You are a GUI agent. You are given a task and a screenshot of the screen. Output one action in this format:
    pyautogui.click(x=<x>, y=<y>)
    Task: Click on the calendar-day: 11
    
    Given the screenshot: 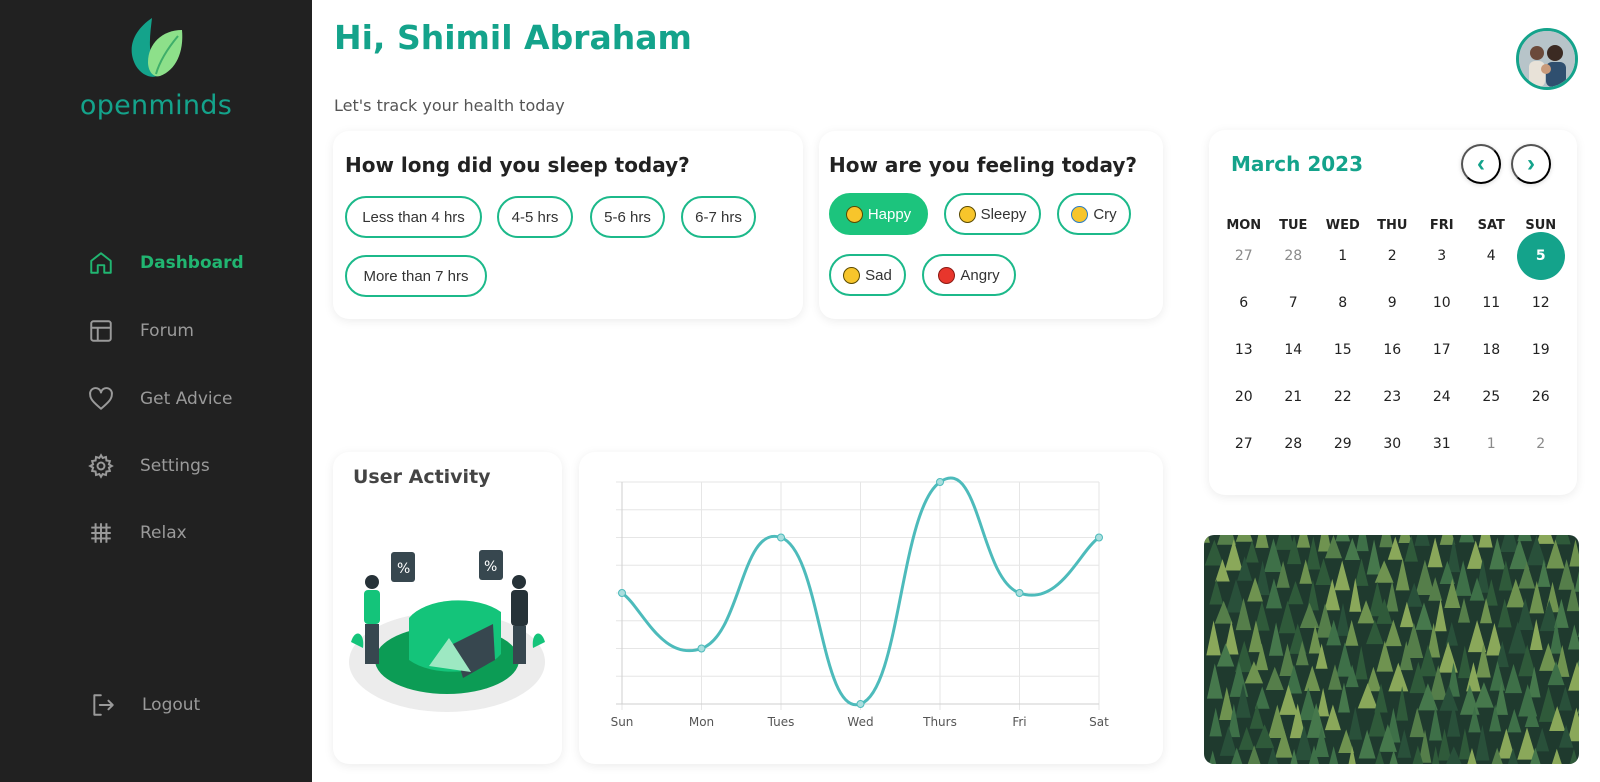 What is the action you would take?
    pyautogui.click(x=1492, y=302)
    